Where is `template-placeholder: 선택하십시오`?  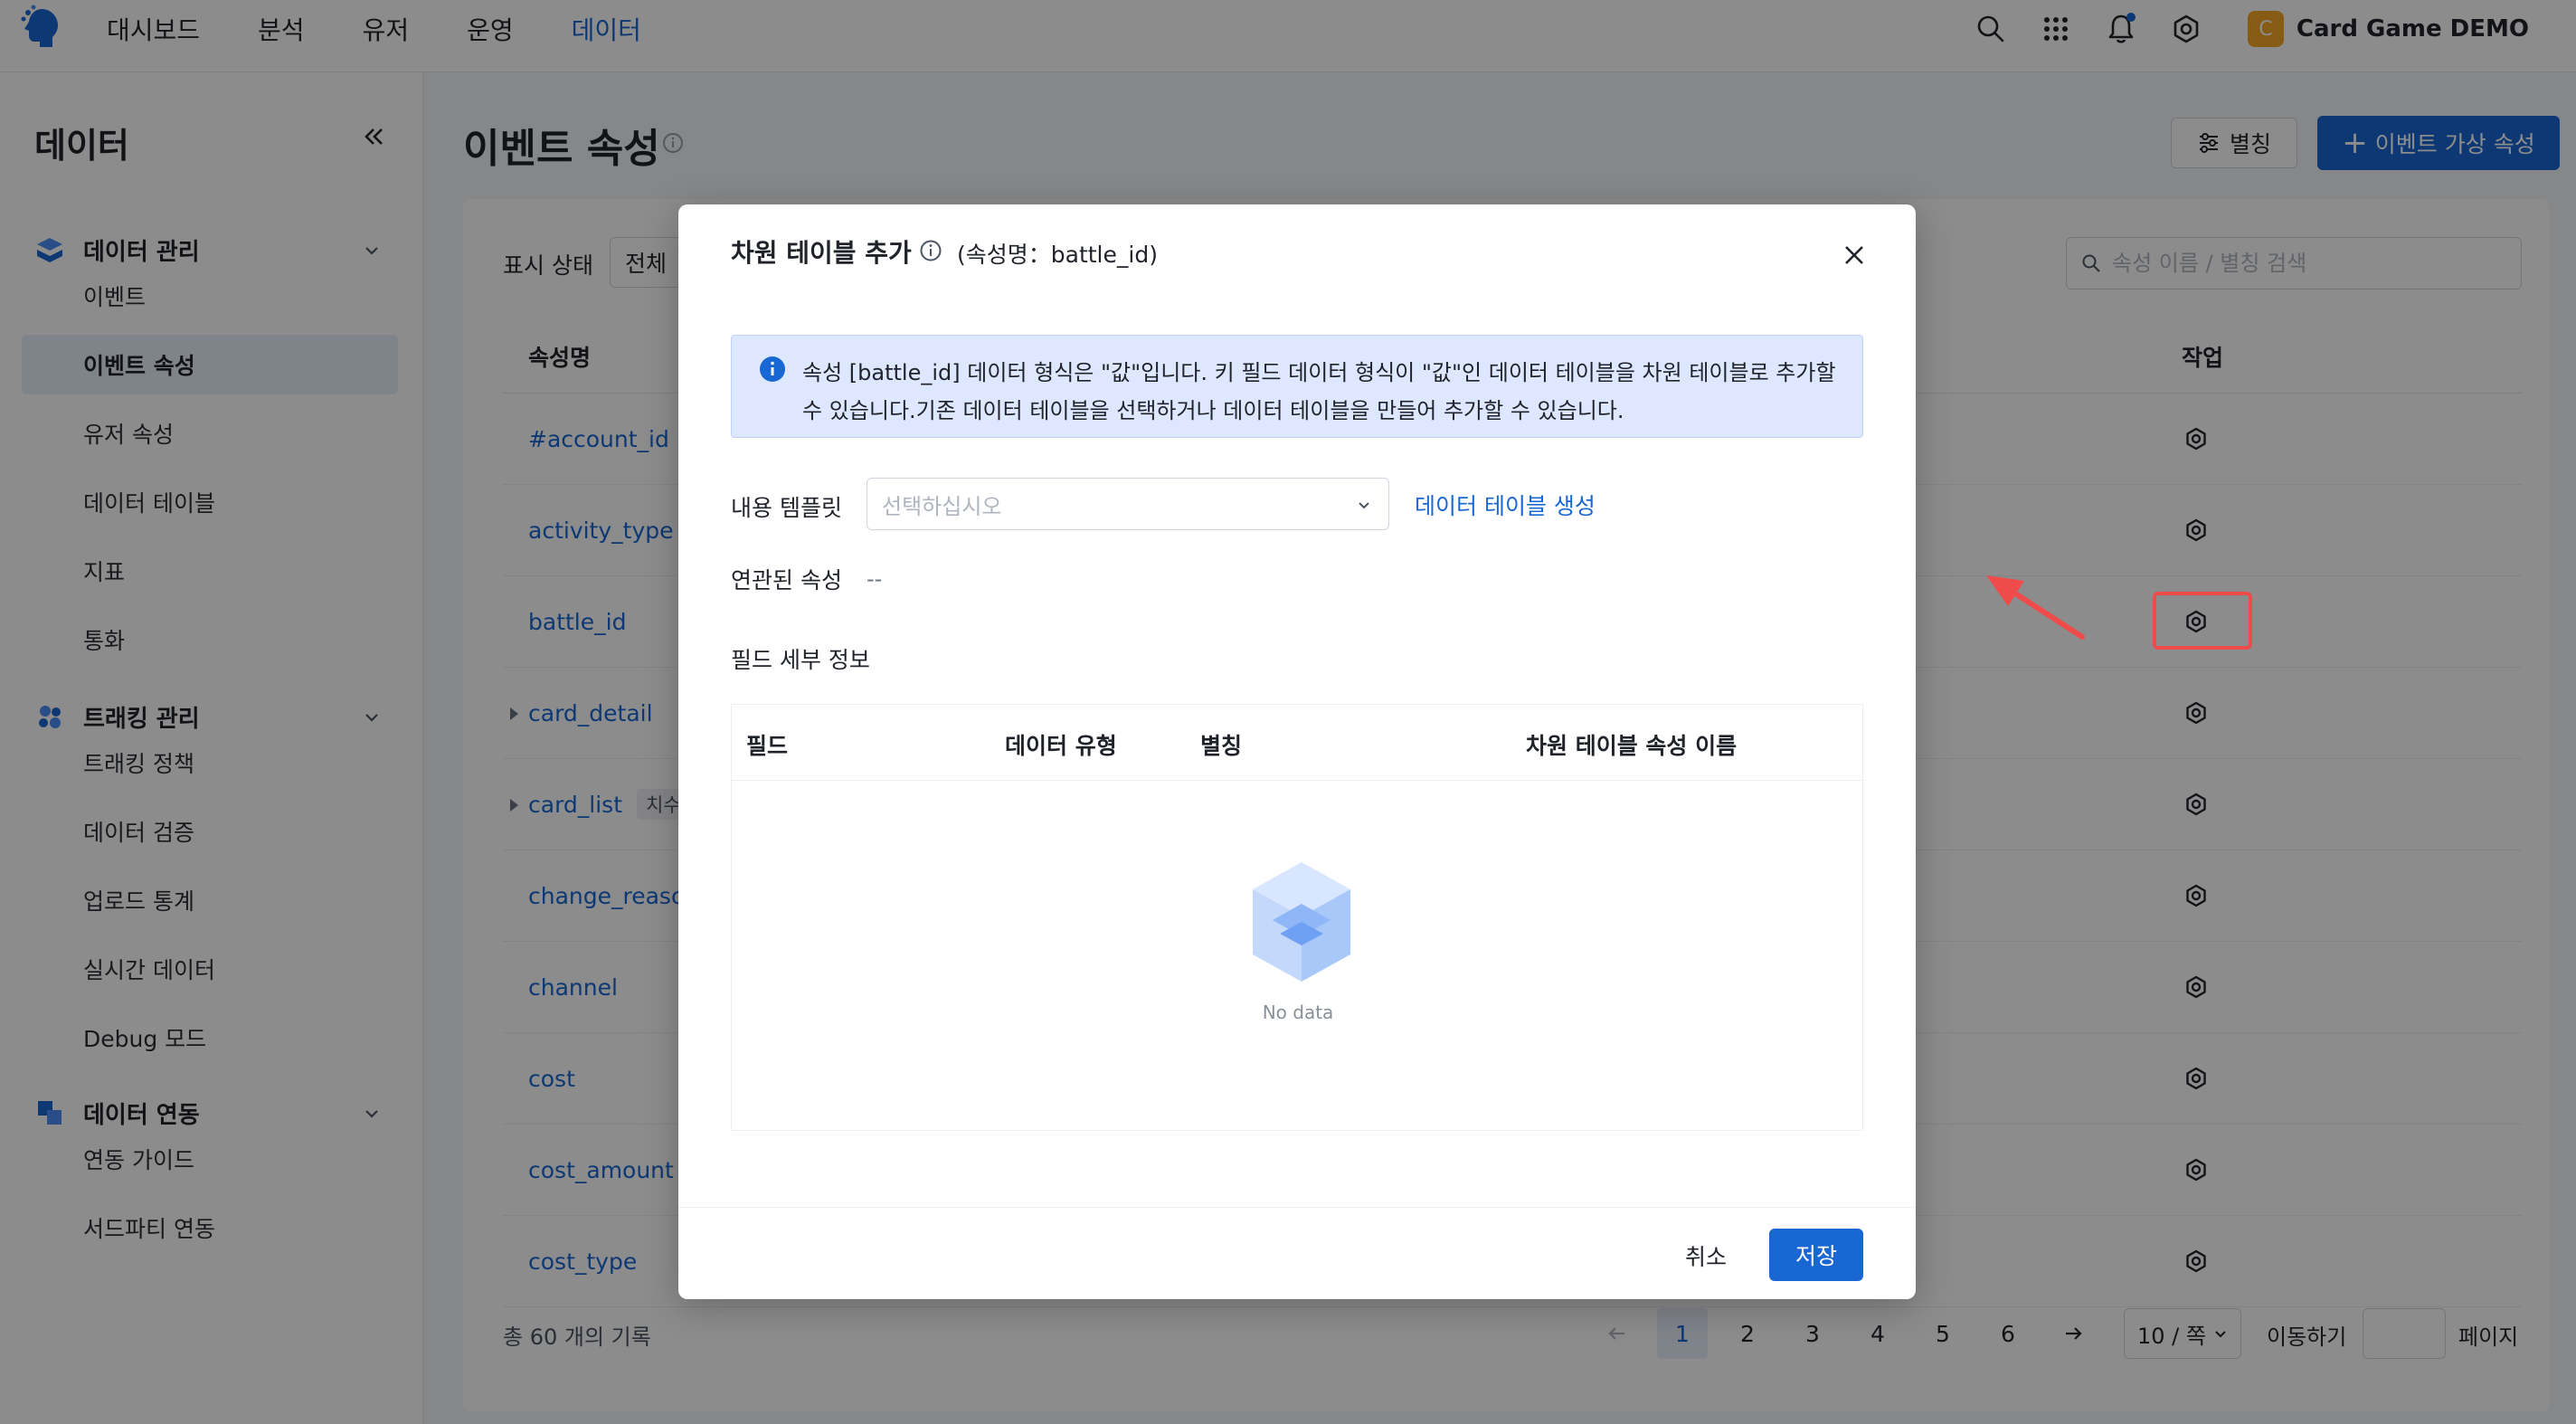 template-placeholder: 선택하십시오 is located at coordinates (942, 506).